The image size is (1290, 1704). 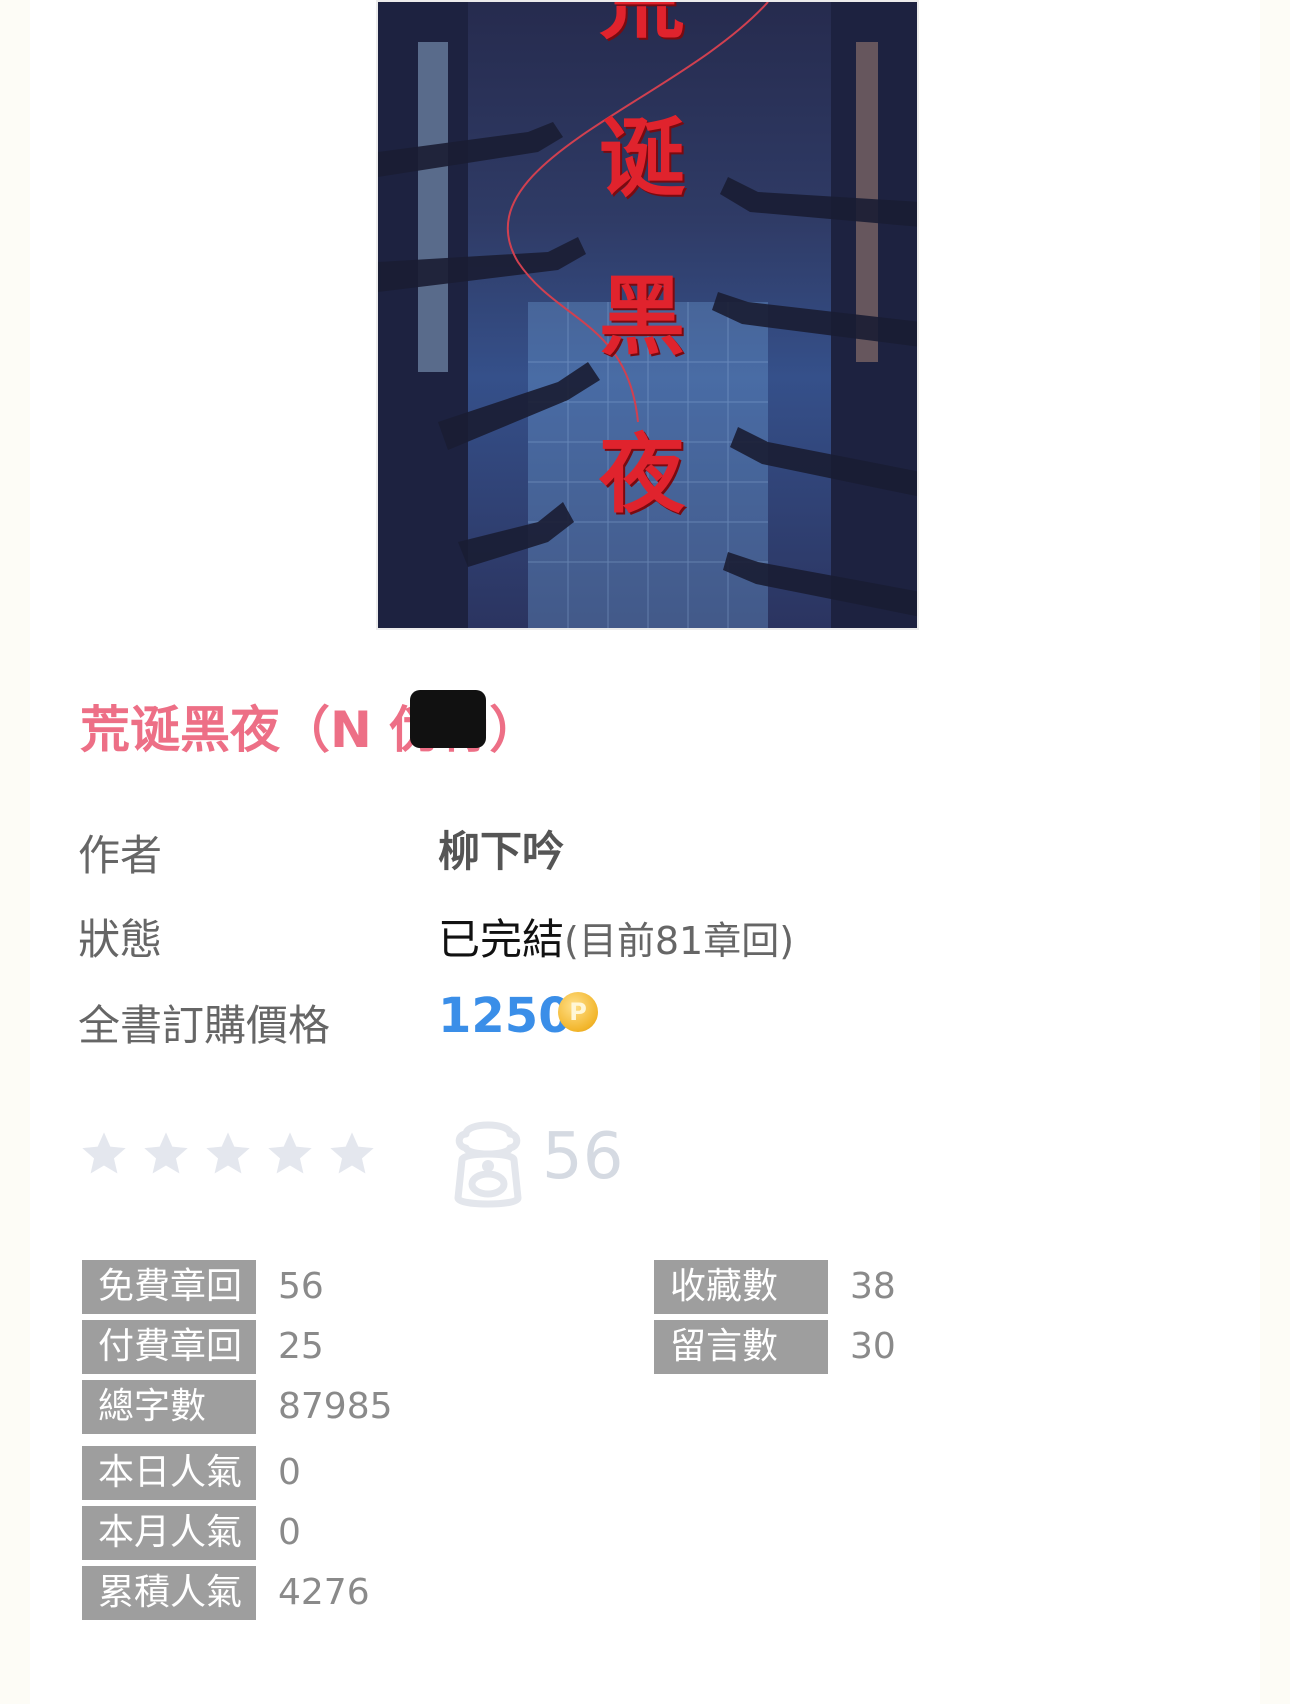 What do you see at coordinates (679, 941) in the screenshot?
I see `status-detail: (目前81章回)` at bounding box center [679, 941].